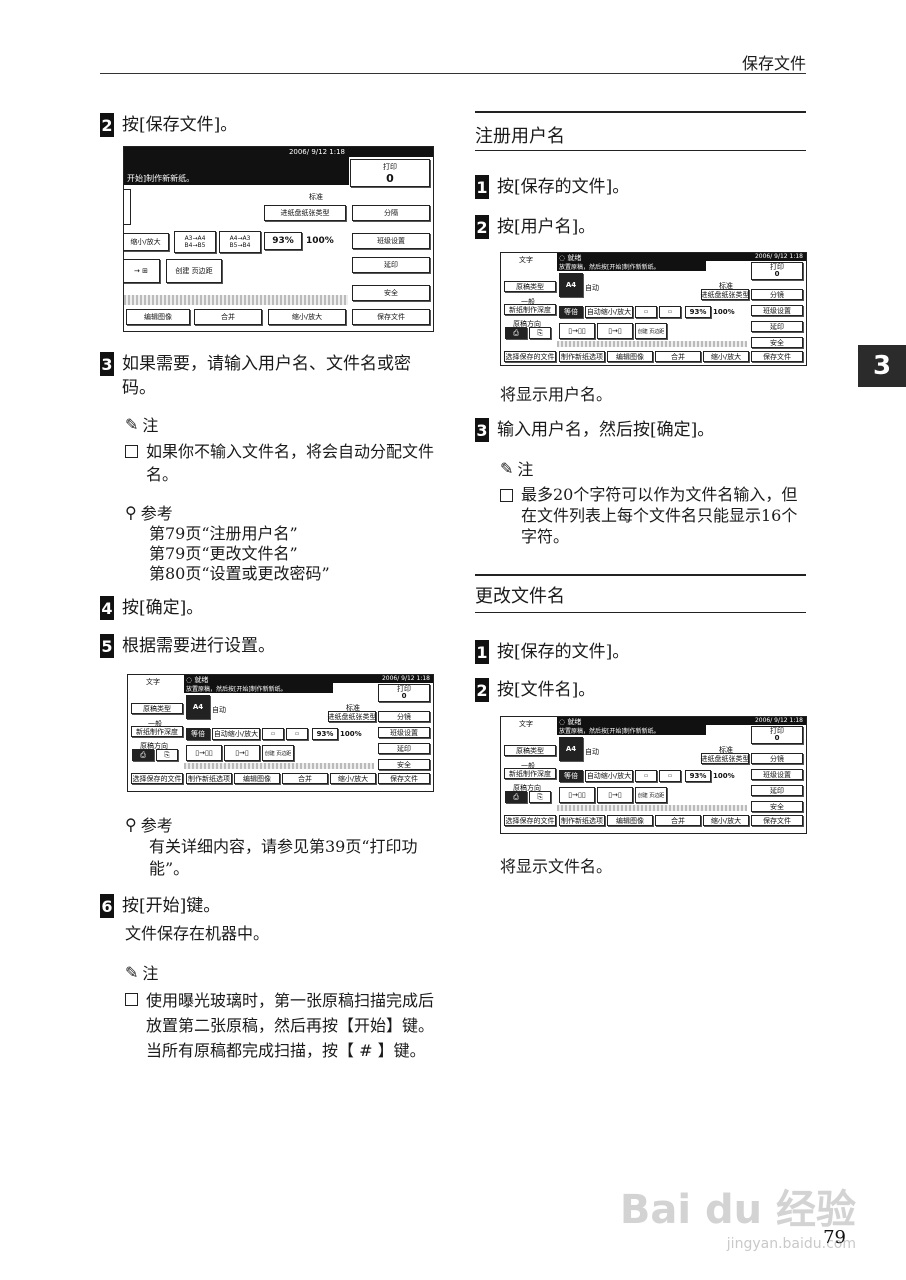 The width and height of the screenshot is (906, 1280). I want to click on step-number: 2, so click(482, 690).